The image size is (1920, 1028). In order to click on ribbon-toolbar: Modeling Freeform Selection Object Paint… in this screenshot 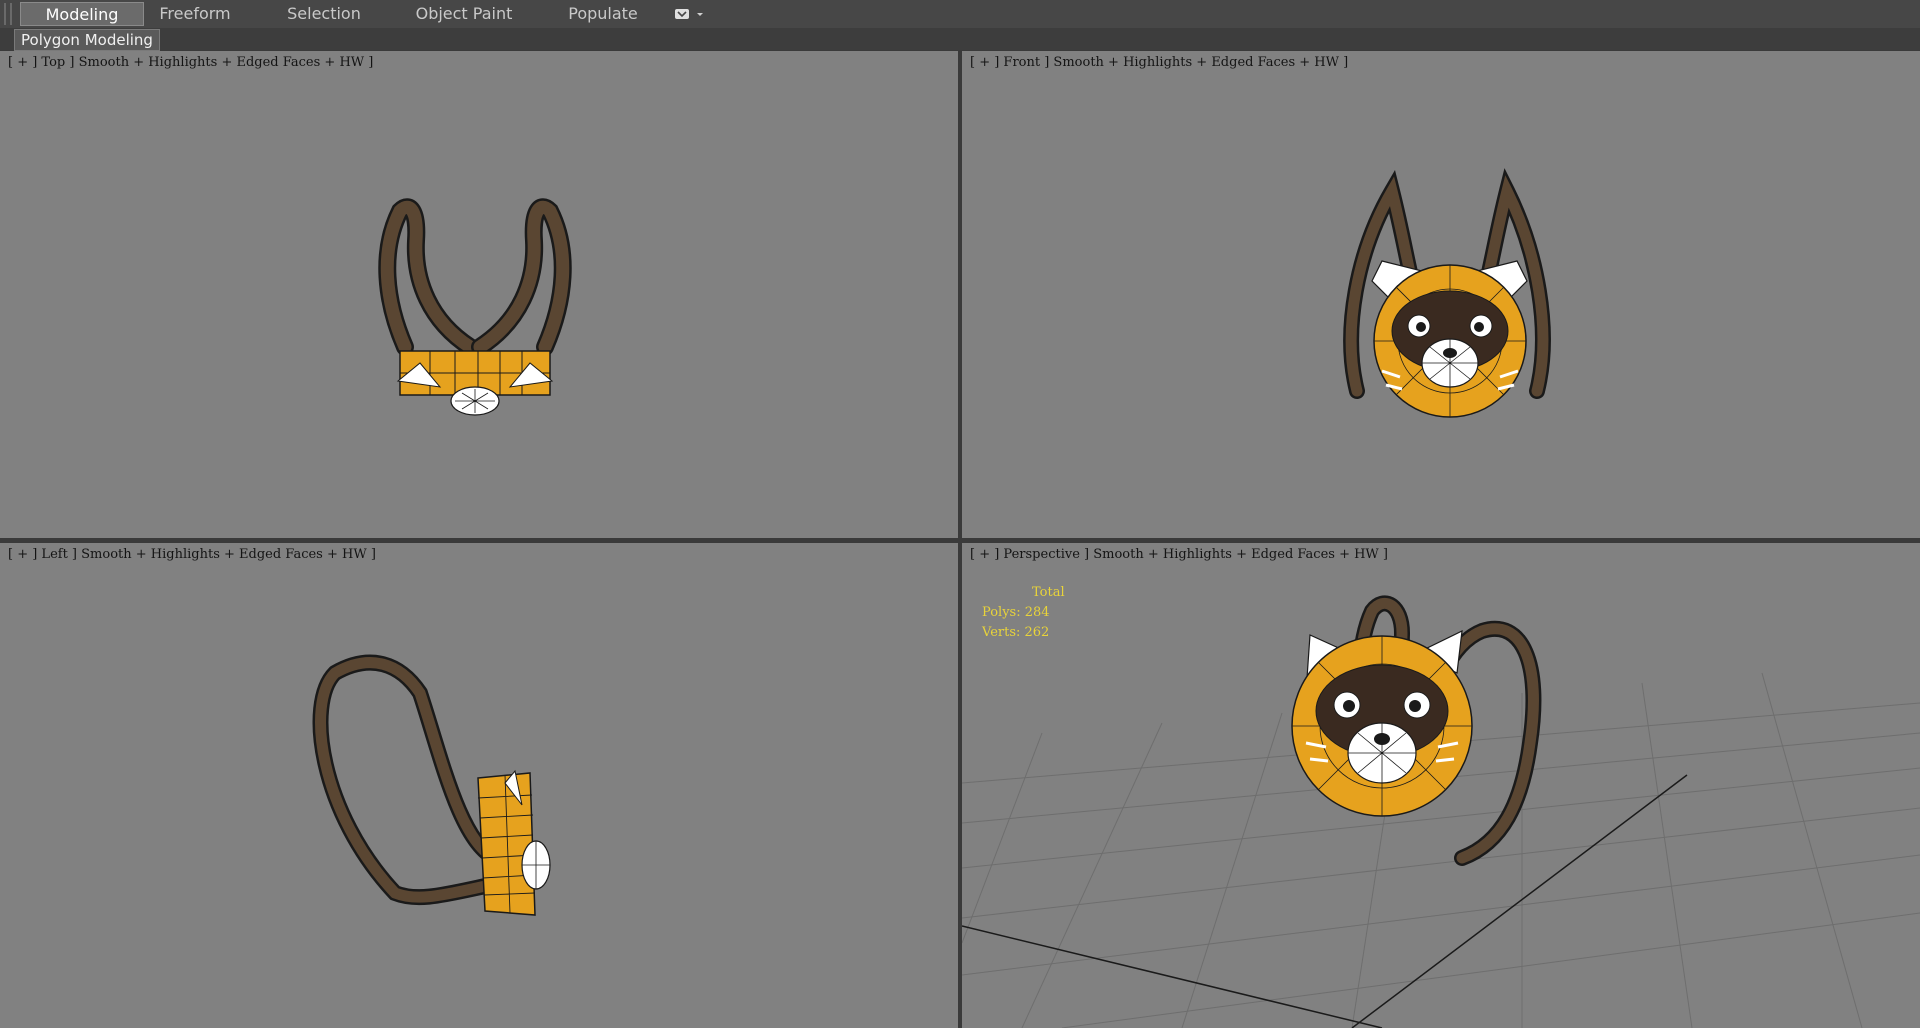, I will do `click(960, 14)`.